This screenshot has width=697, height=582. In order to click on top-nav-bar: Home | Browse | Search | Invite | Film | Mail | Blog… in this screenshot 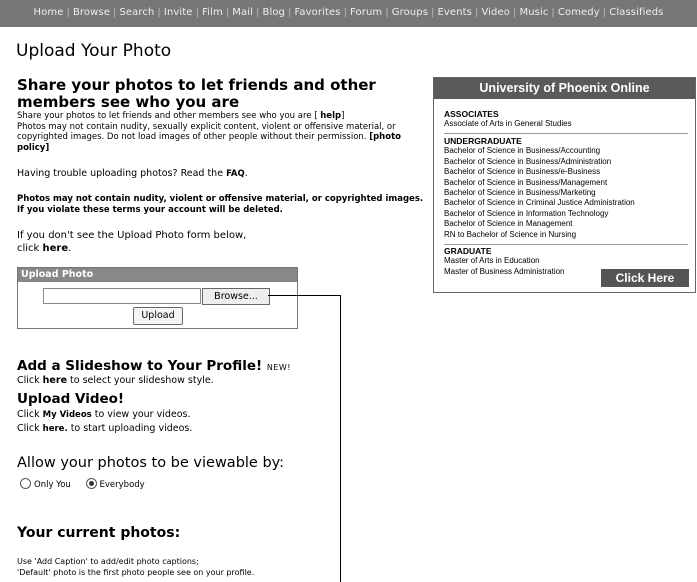, I will do `click(348, 13)`.